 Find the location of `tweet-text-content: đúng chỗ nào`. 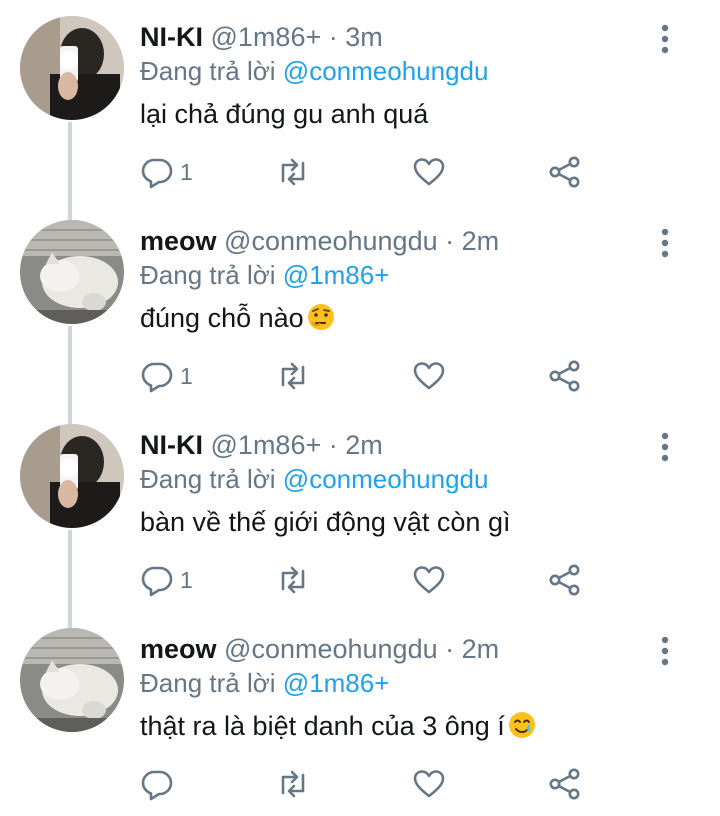

tweet-text-content: đúng chỗ nào is located at coordinates (222, 318).